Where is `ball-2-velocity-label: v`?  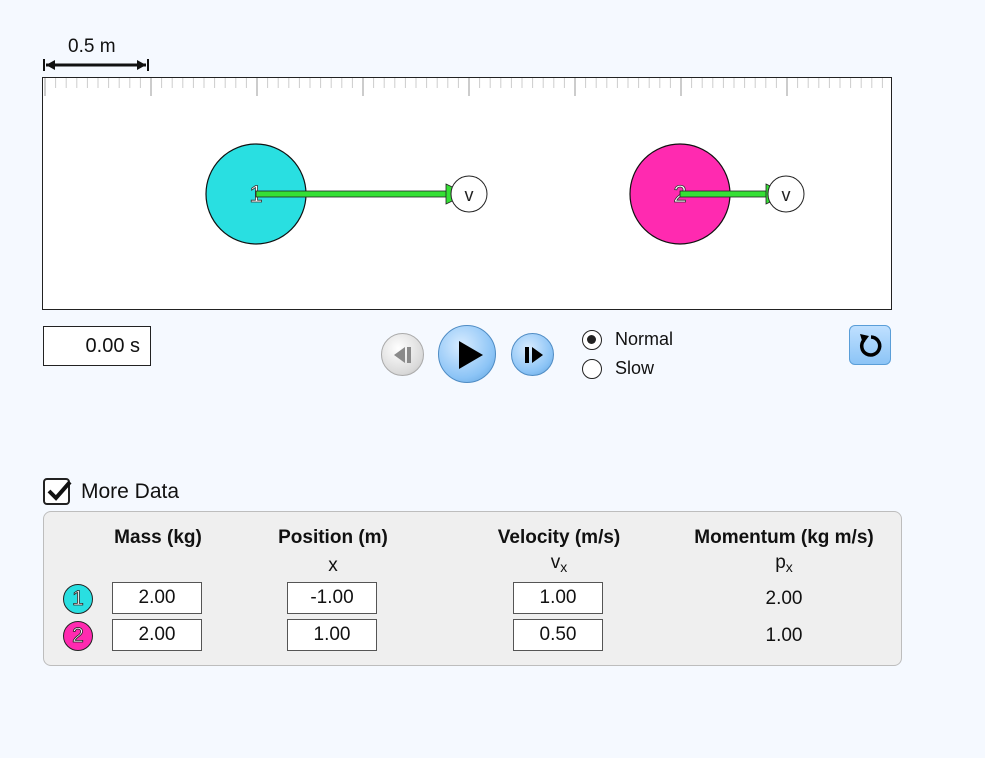
ball-2-velocity-label: v is located at coordinates (786, 195).